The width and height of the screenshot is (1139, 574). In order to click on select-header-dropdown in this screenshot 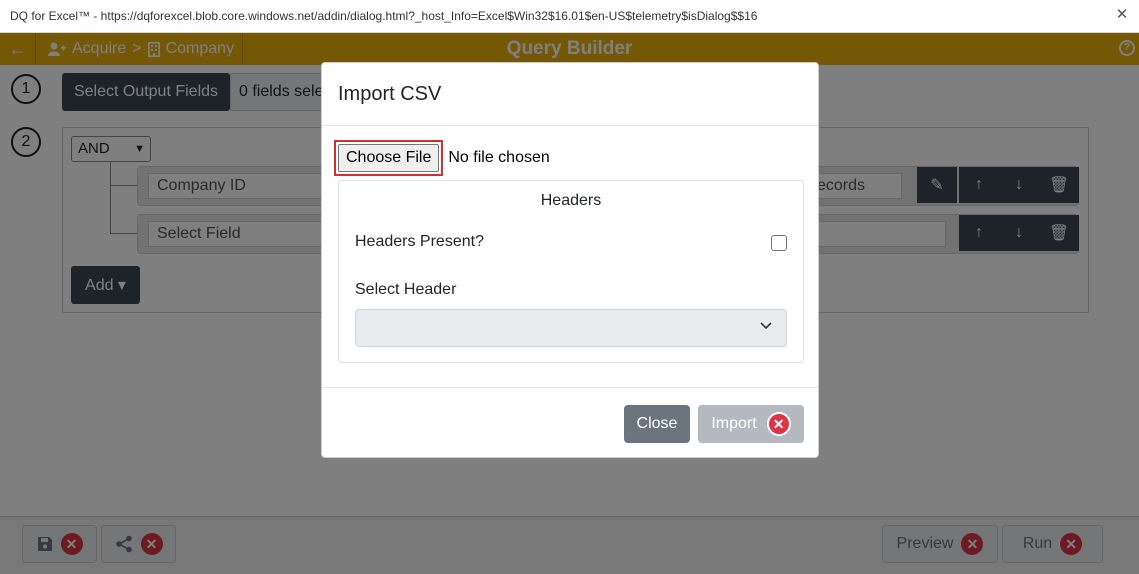, I will do `click(571, 328)`.